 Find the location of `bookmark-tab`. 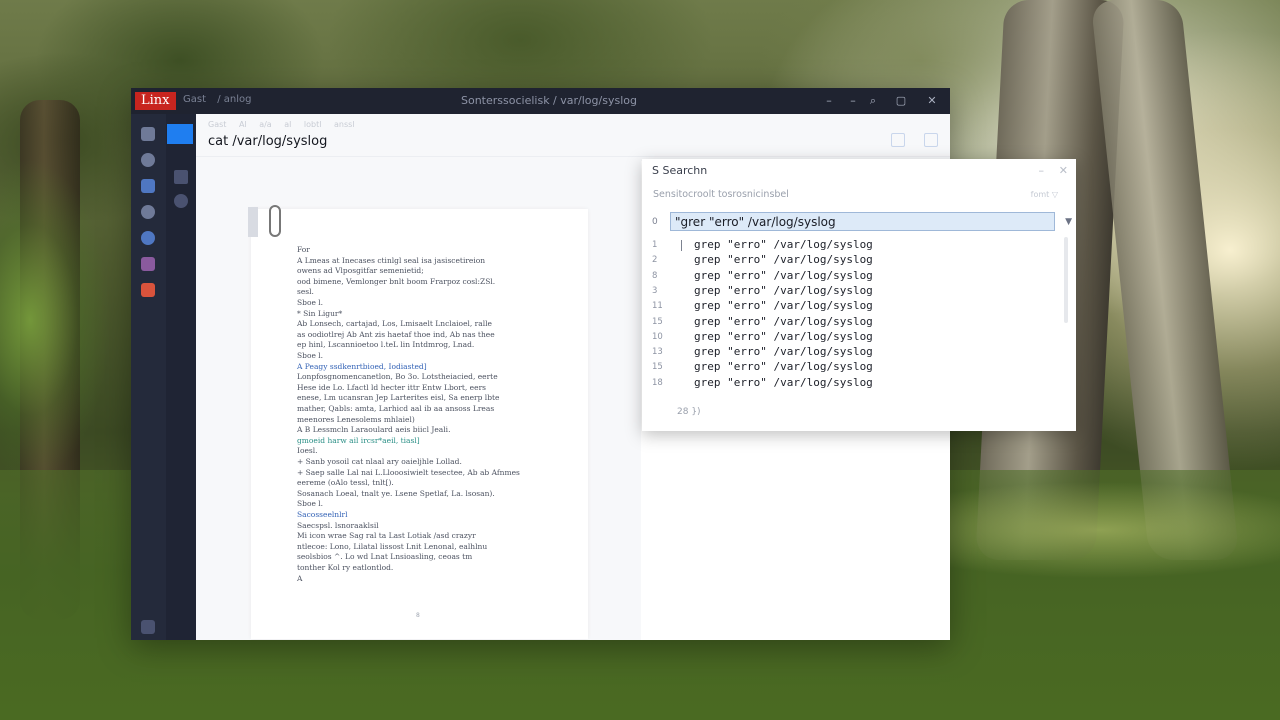

bookmark-tab is located at coordinates (253, 222).